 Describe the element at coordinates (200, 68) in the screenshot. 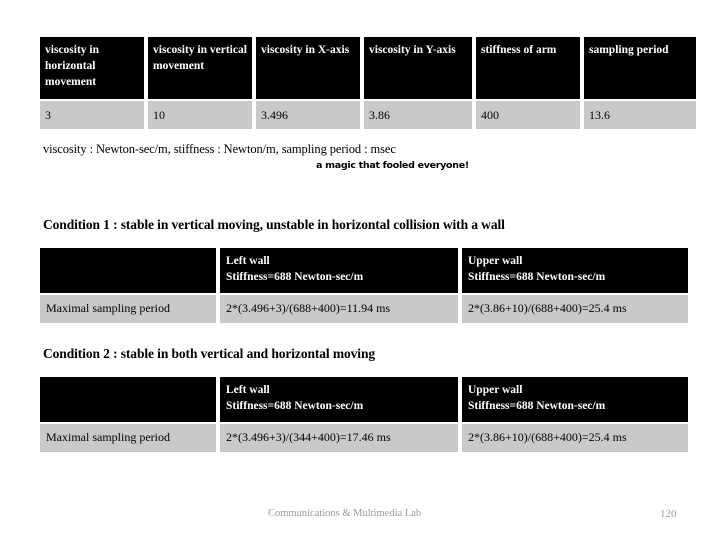

I see `column-header-viscosity-vertical: viscosity in vertical movement` at that location.